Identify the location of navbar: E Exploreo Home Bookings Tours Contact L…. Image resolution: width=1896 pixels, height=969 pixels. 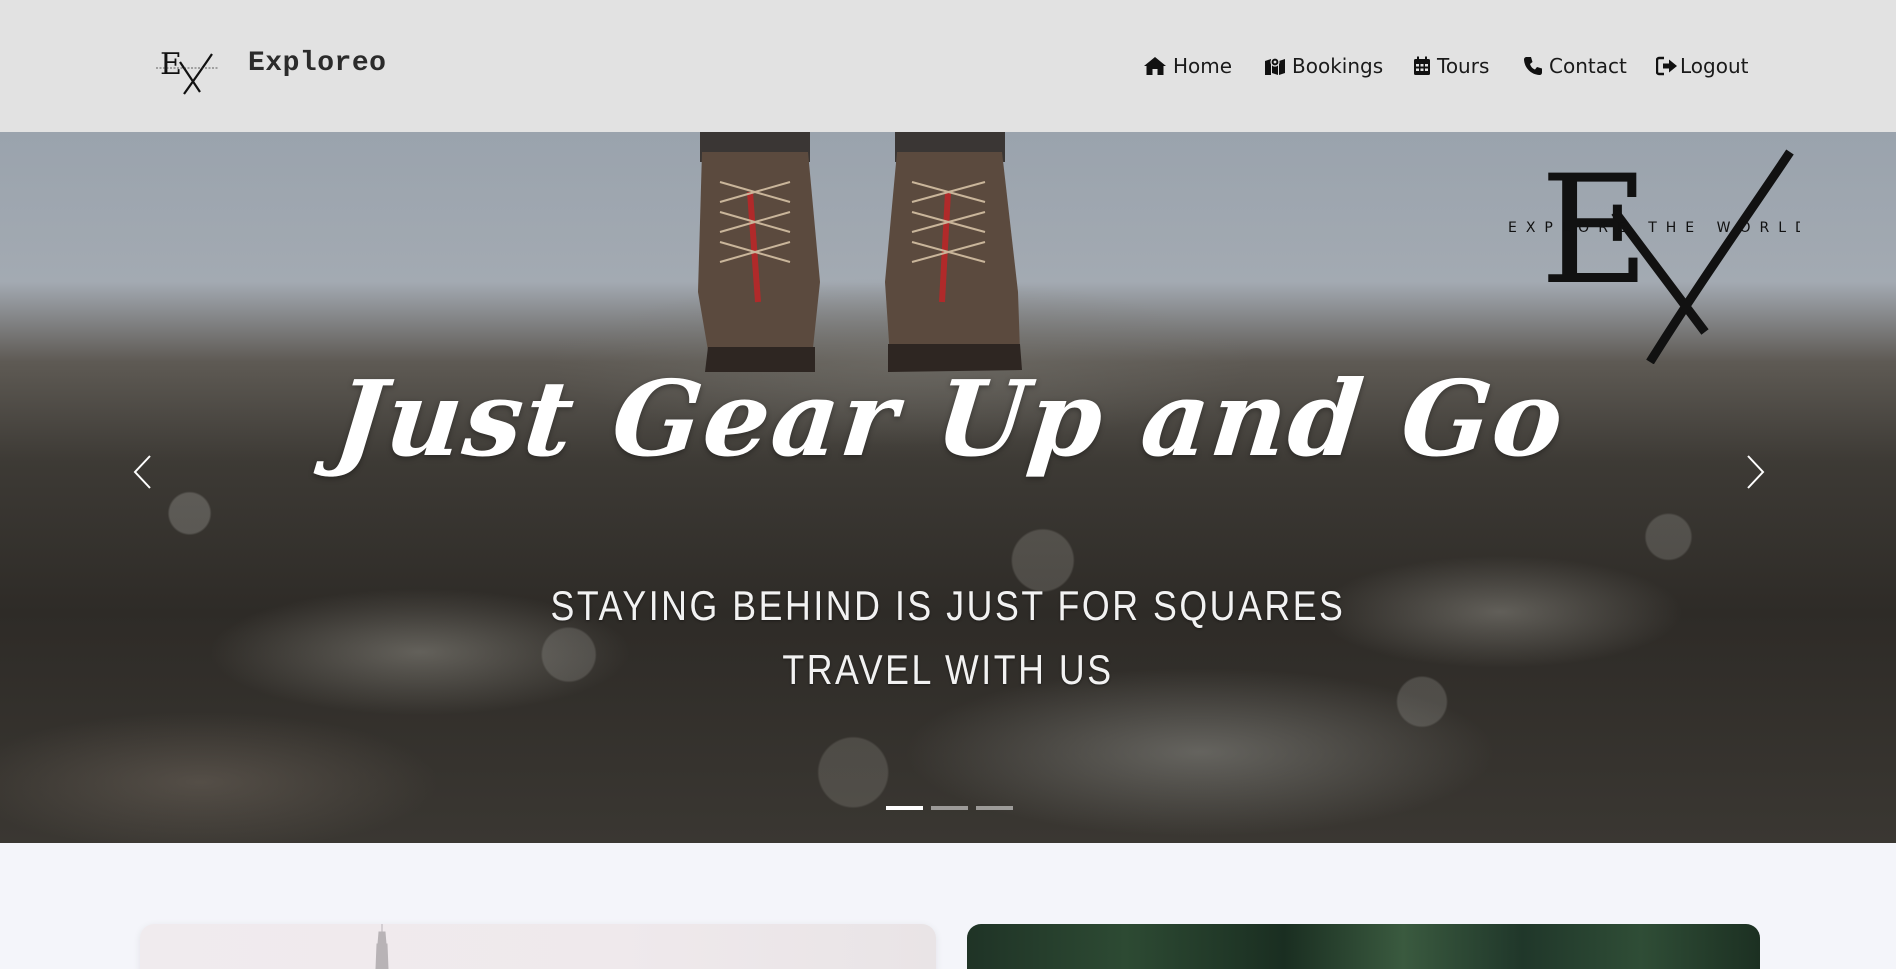
(948, 66).